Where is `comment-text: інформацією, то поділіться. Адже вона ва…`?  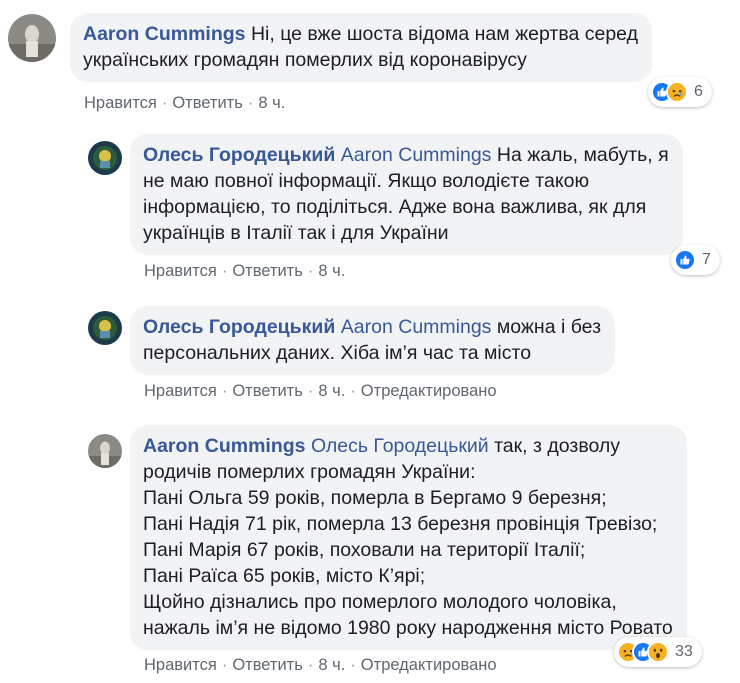 comment-text: інформацією, то поділіться. Адже вона ва… is located at coordinates (395, 207).